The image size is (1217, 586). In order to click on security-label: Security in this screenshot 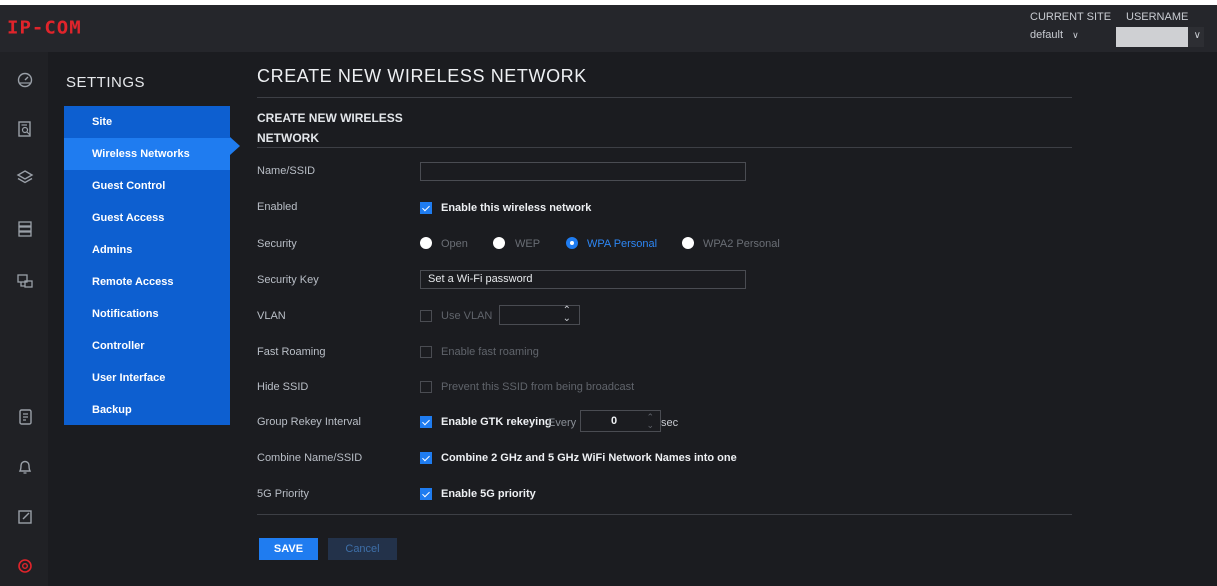, I will do `click(277, 244)`.